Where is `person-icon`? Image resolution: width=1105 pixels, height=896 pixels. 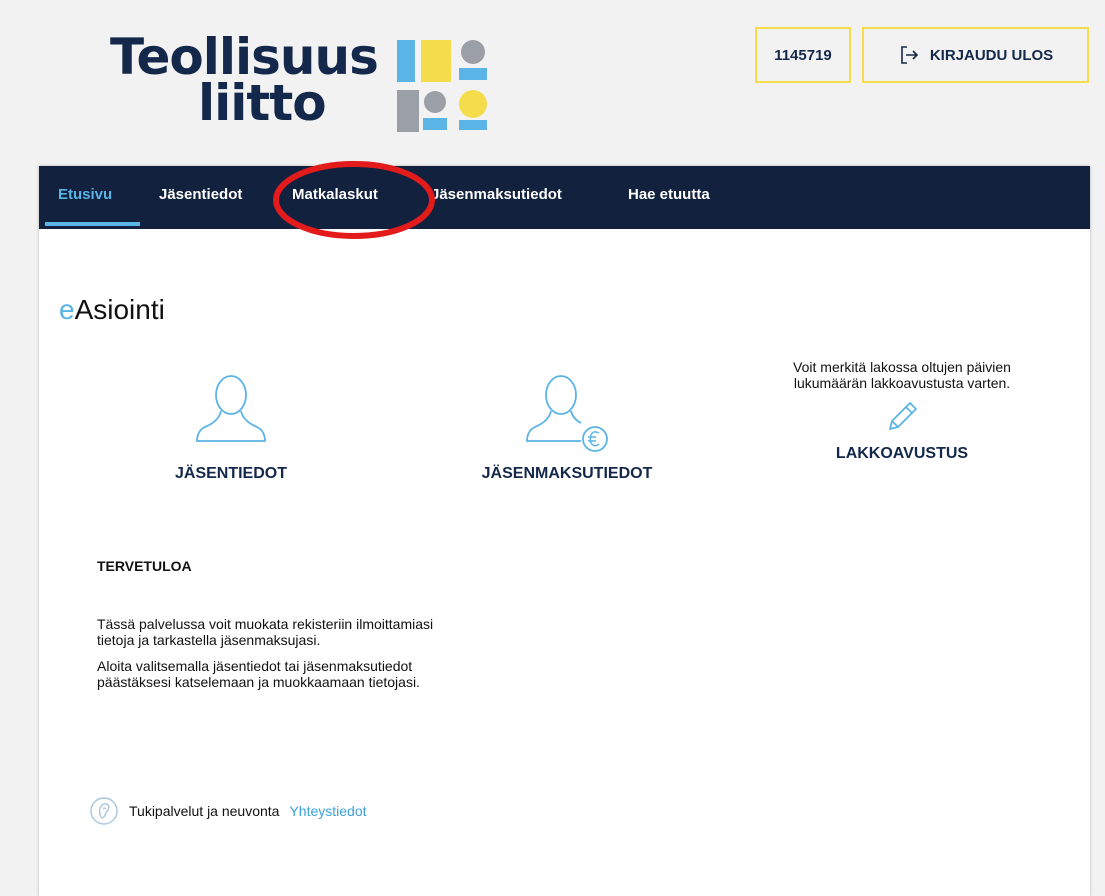
person-icon is located at coordinates (231, 408).